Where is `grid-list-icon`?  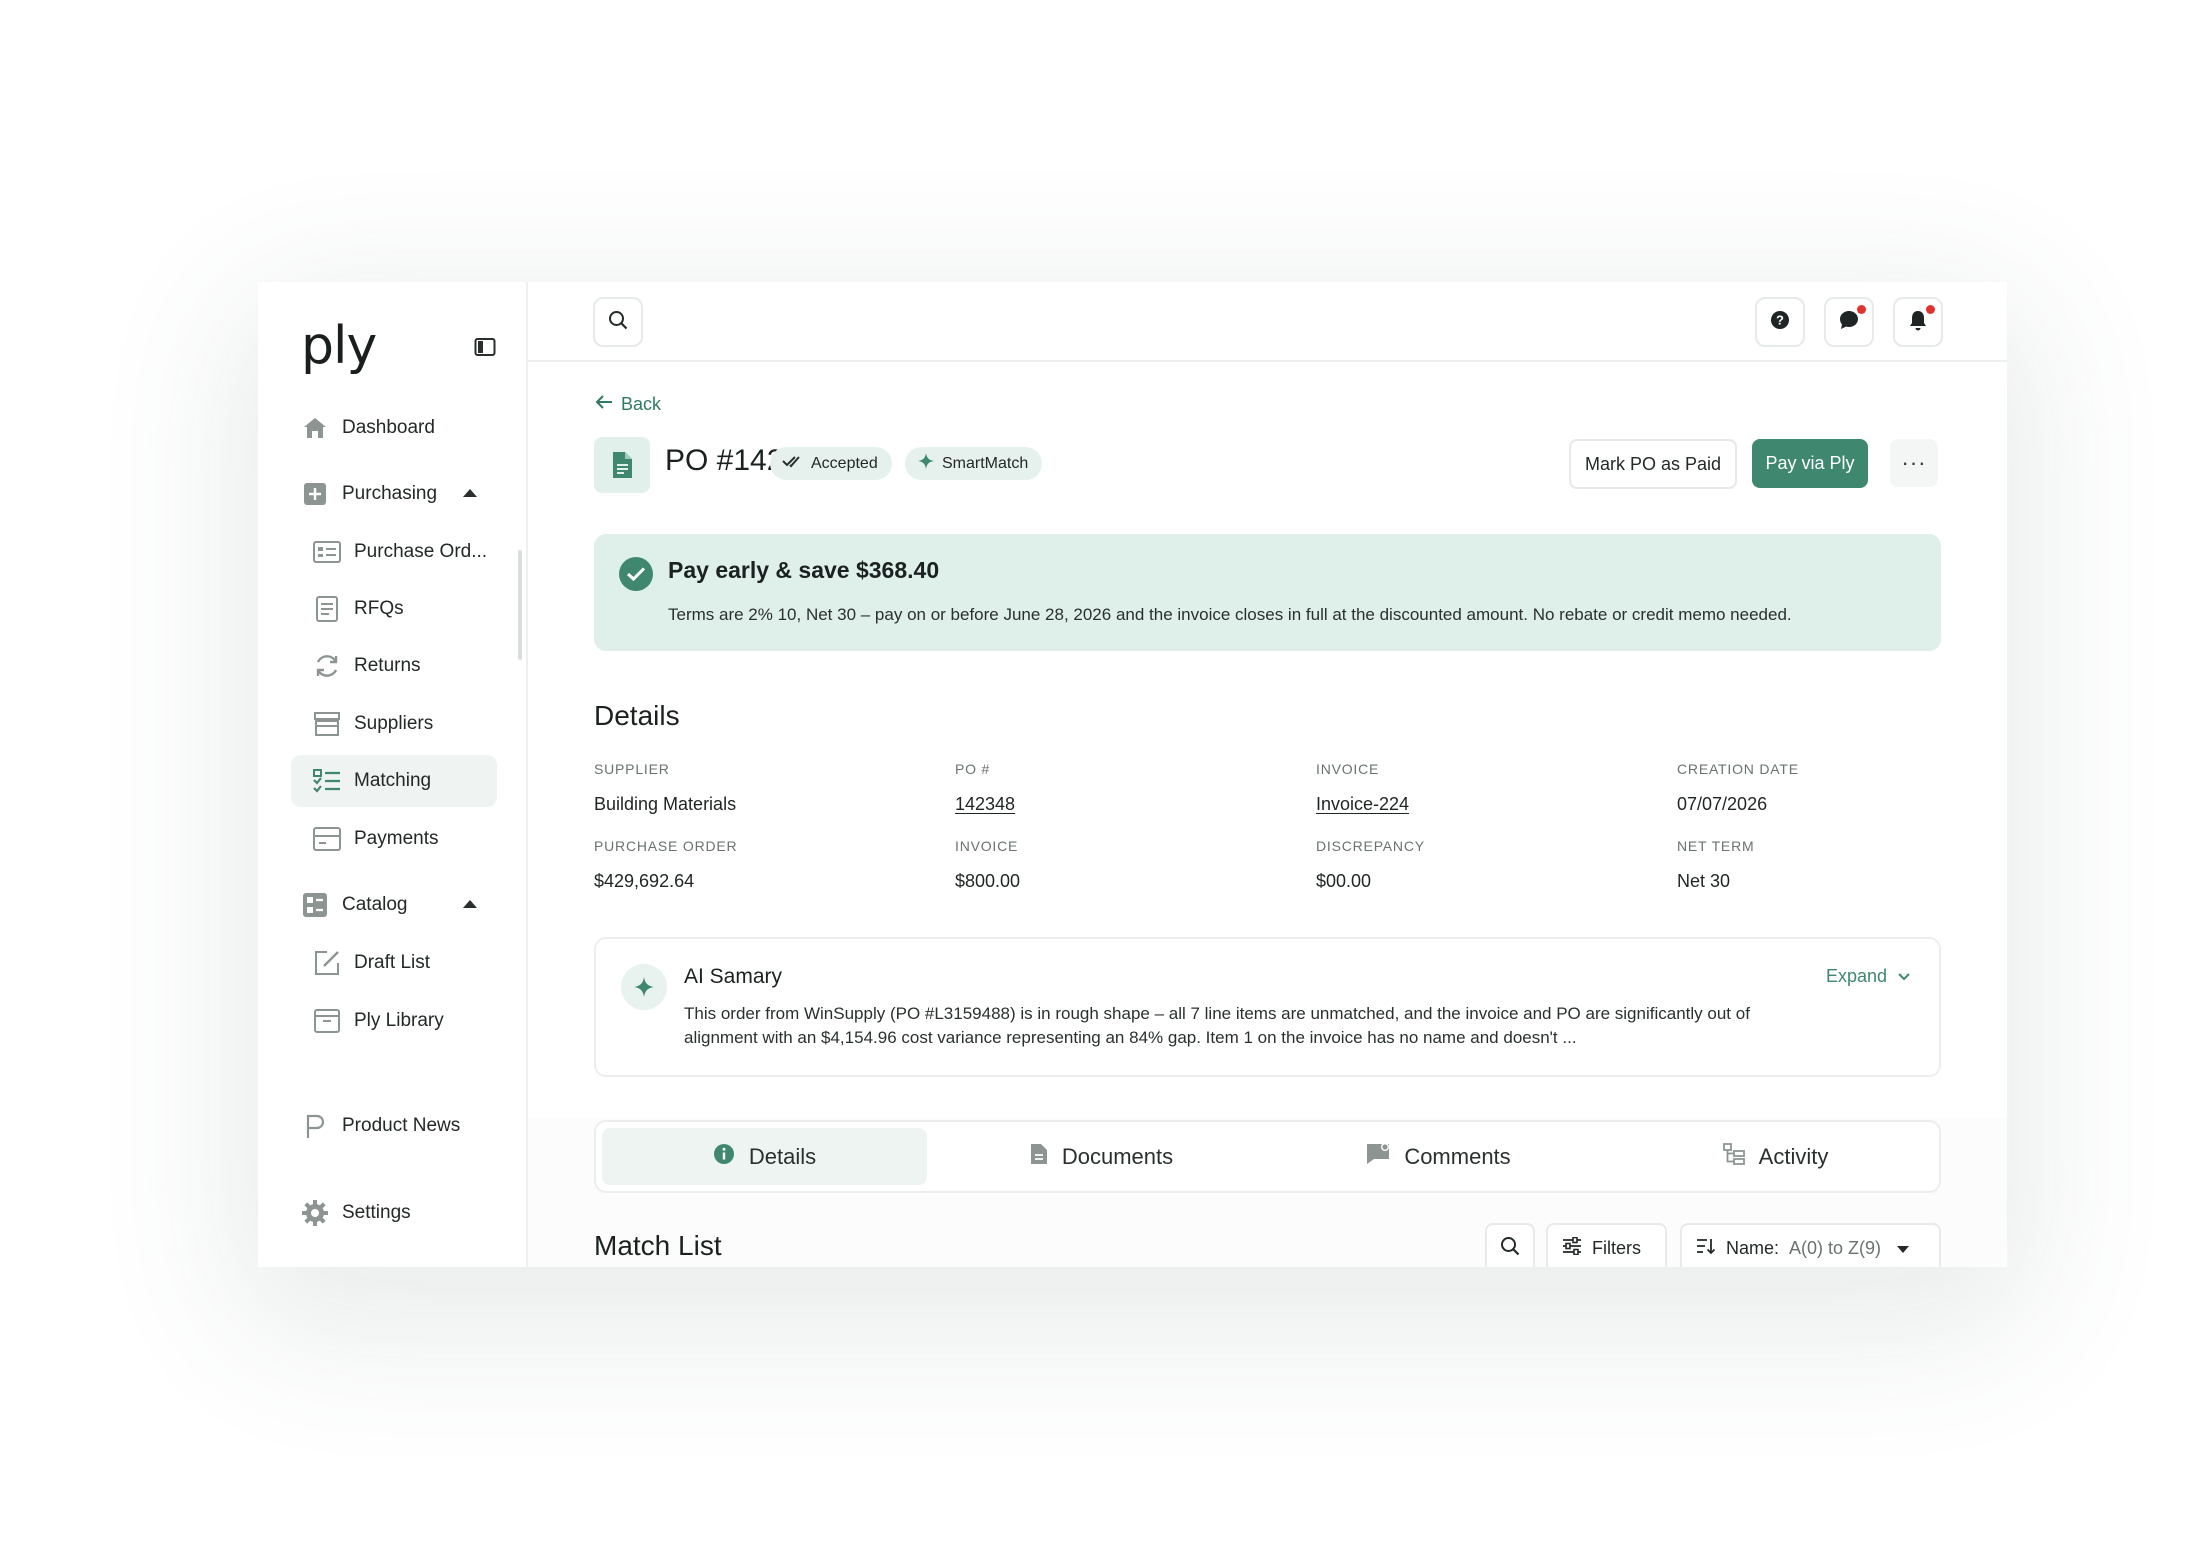 grid-list-icon is located at coordinates (315, 905).